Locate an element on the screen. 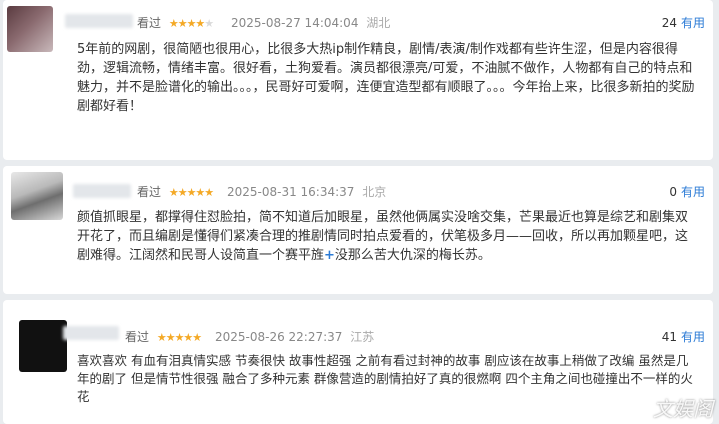 Image resolution: width=719 pixels, height=424 pixels. comment-meta: 看过 ★★★★★ 2025-08-31 16:34:37 北京 is located at coordinates (263, 191).